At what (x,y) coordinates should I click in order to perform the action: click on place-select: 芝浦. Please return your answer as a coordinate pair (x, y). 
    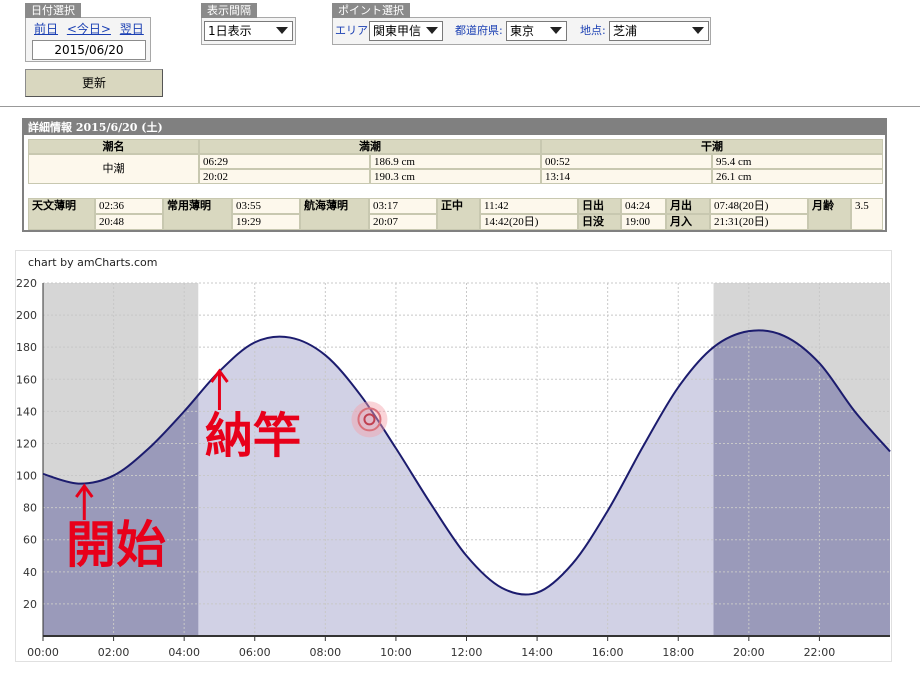
    Looking at the image, I should click on (659, 31).